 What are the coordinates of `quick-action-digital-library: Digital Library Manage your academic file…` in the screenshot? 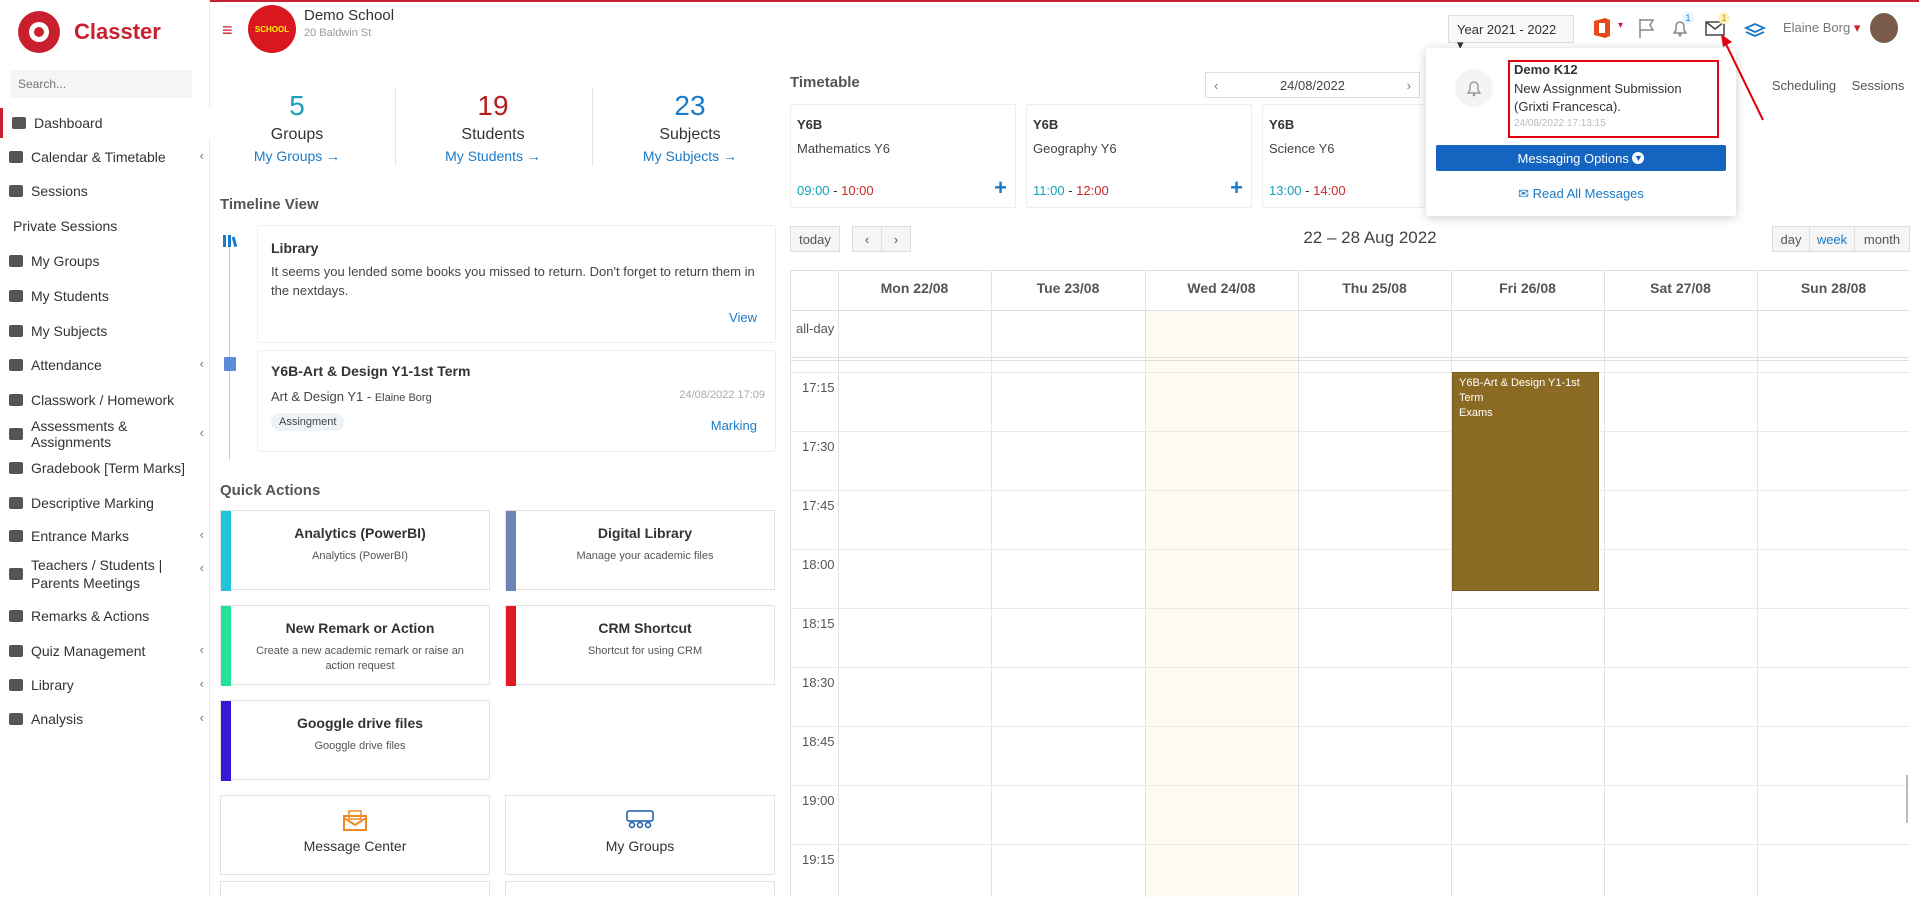 It's located at (640, 550).